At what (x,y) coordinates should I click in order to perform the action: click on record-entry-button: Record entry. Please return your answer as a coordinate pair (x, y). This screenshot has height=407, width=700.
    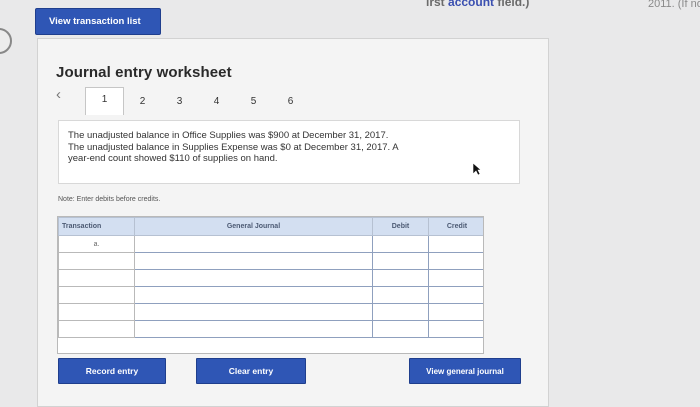
    Looking at the image, I should click on (112, 371).